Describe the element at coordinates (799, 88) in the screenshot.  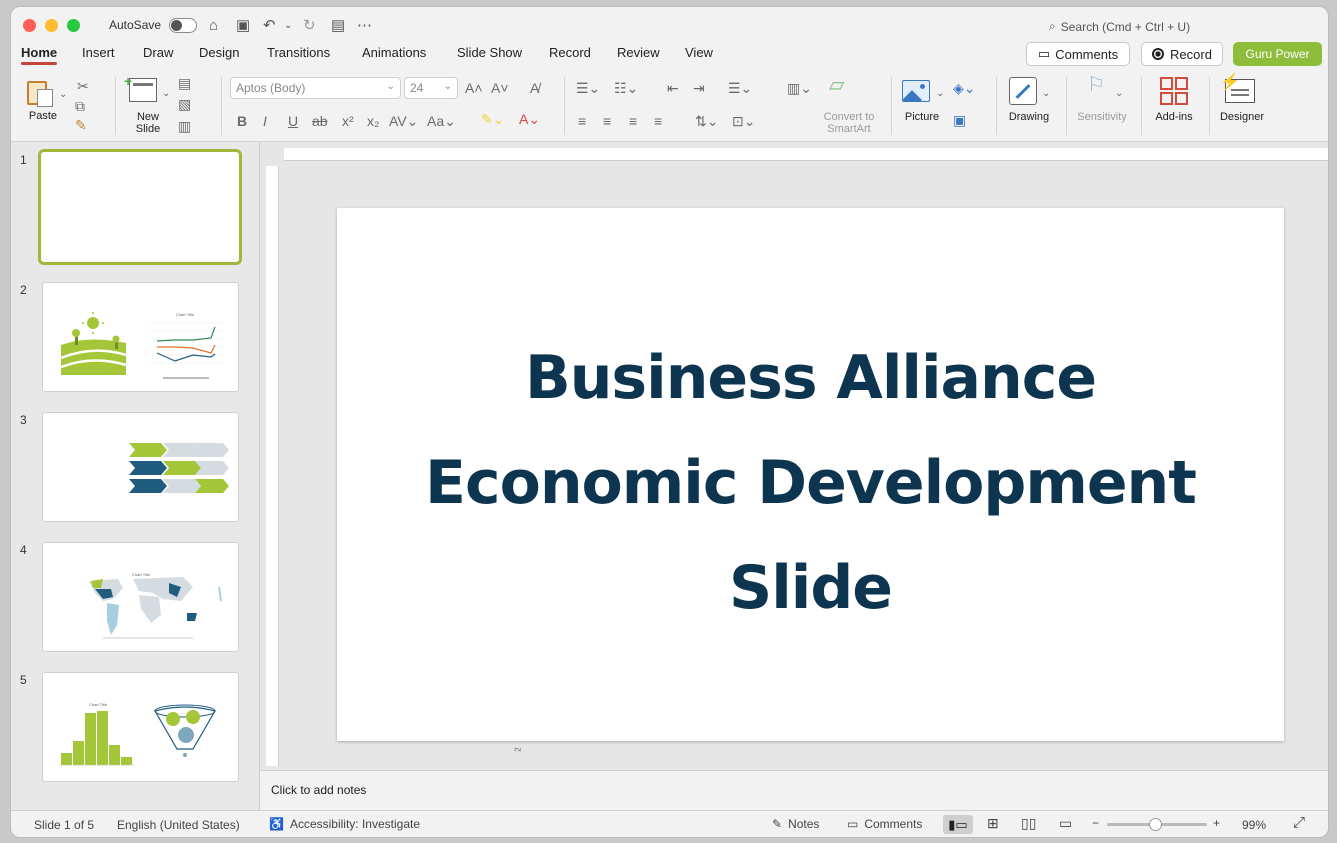
I see `columns-icon: ▥⌄` at that location.